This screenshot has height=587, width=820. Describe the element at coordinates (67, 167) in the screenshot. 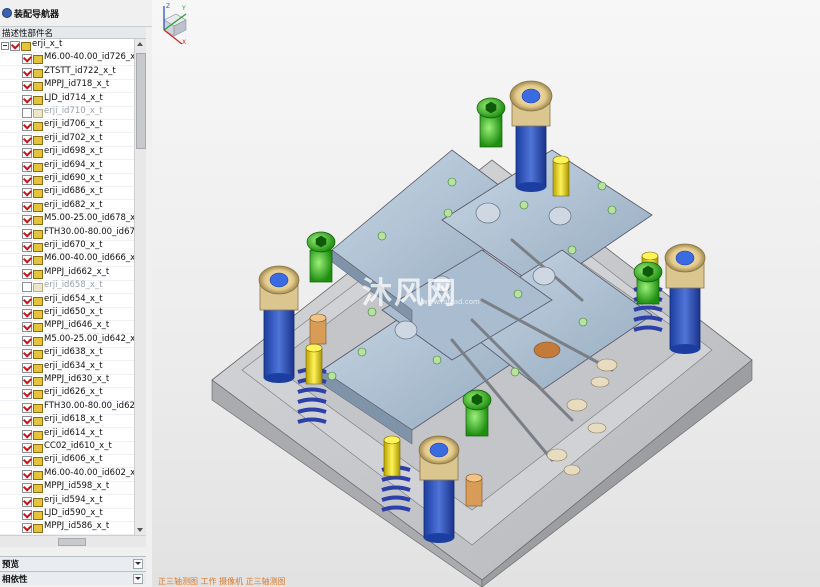

I see `tree-row: erji_id694_x_t` at that location.